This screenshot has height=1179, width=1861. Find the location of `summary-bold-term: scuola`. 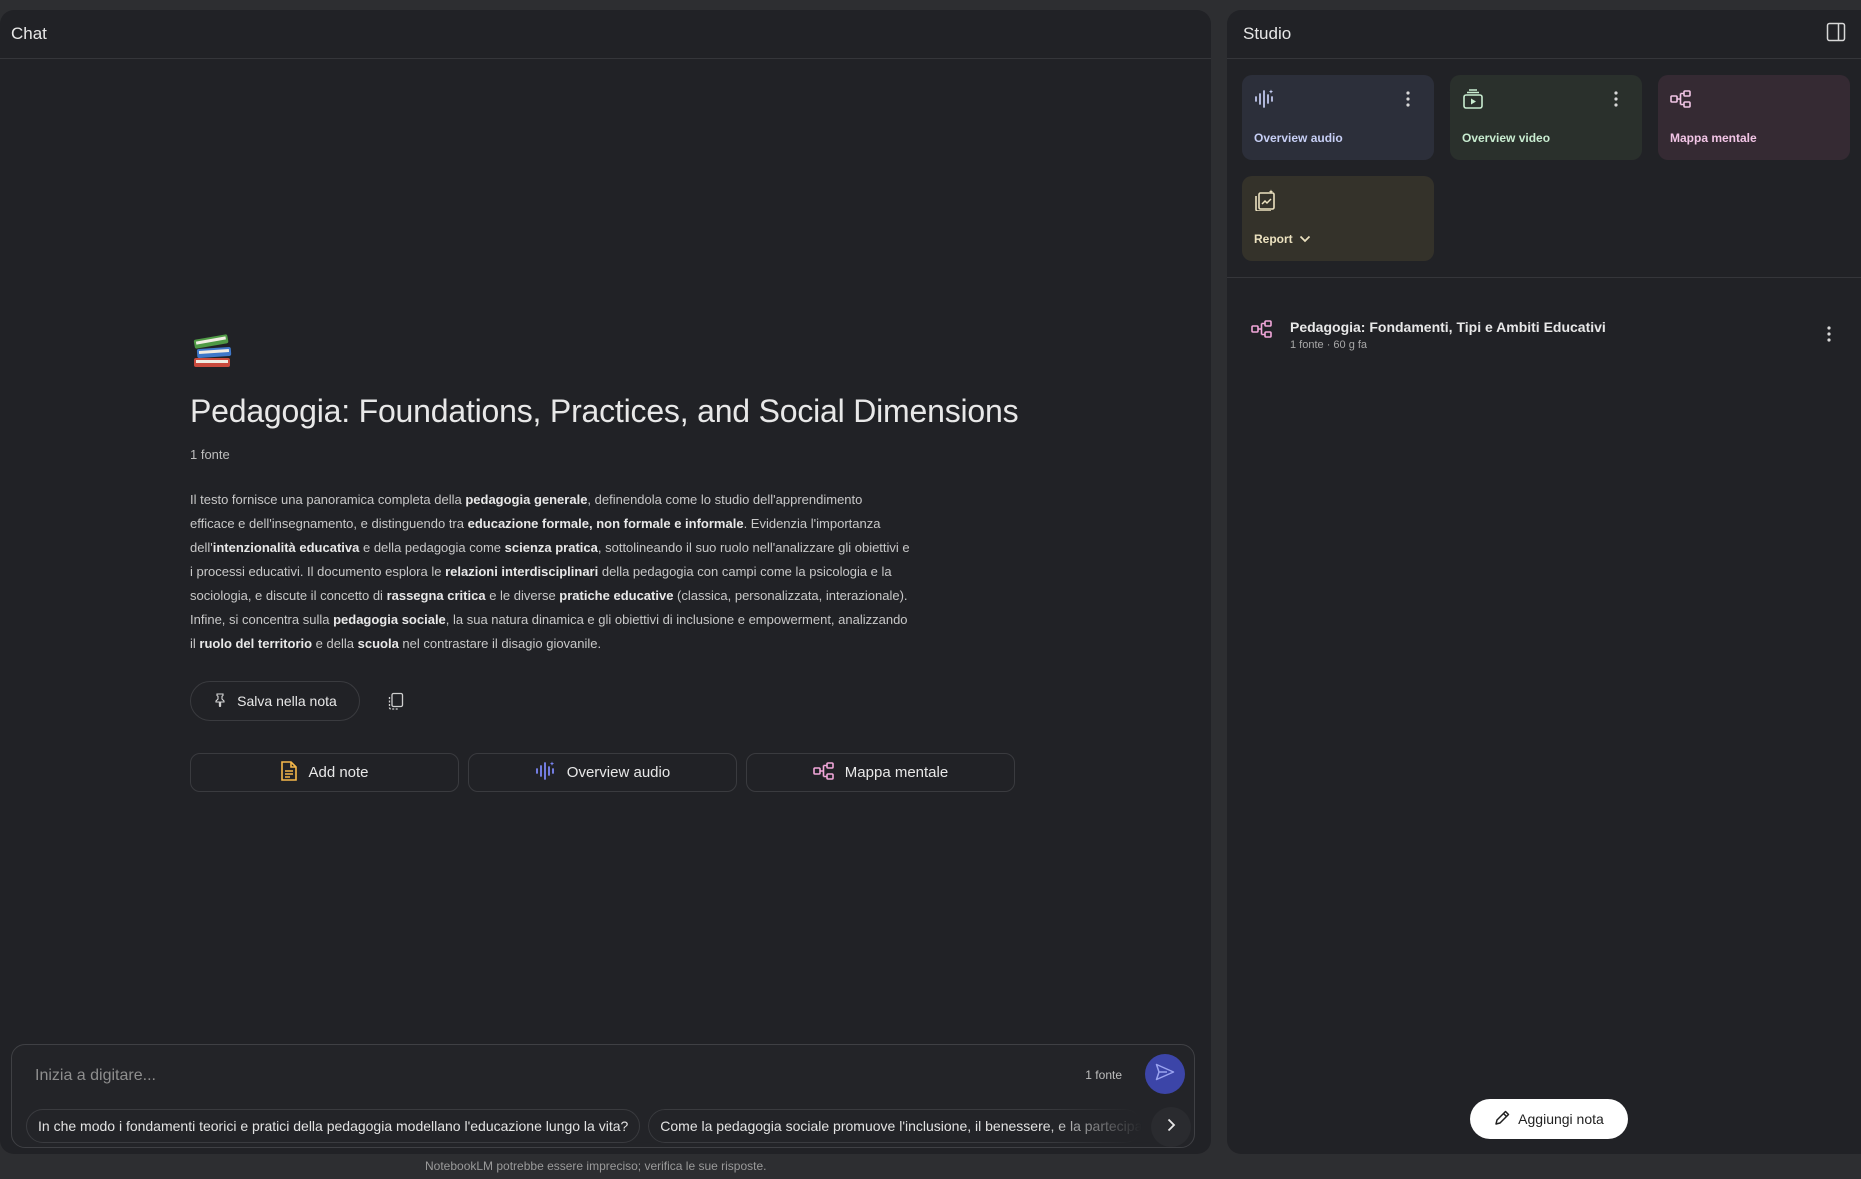

summary-bold-term: scuola is located at coordinates (378, 643).